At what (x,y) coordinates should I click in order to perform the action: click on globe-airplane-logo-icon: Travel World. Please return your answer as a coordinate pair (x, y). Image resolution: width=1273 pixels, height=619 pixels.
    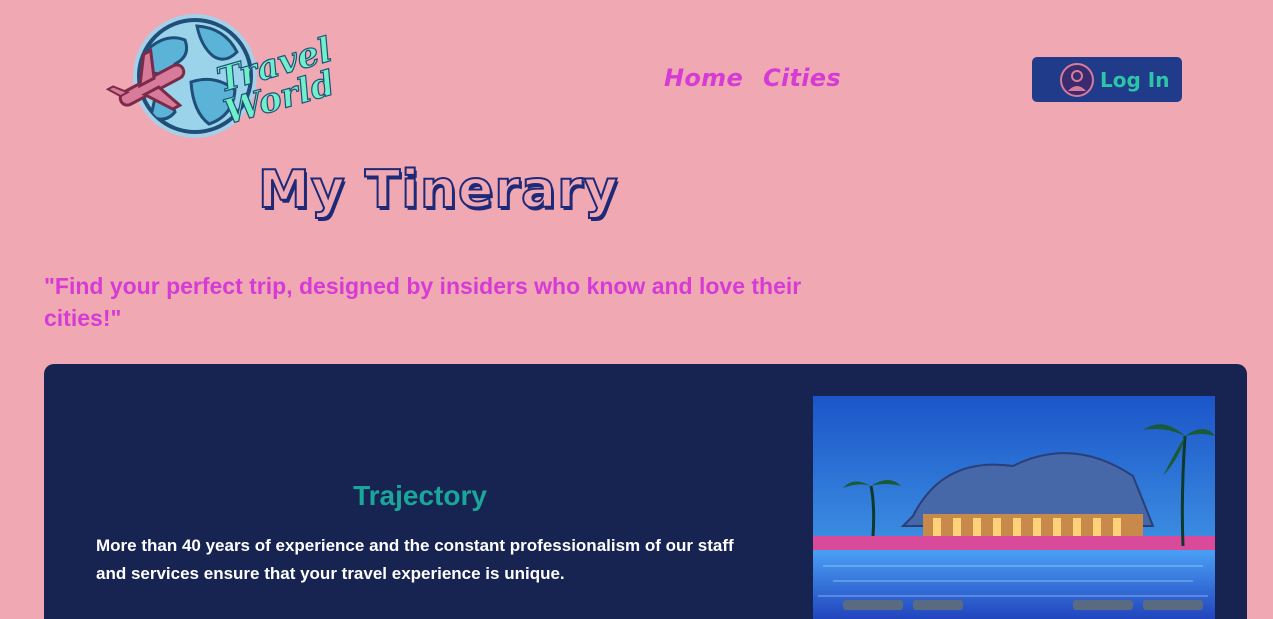
    Looking at the image, I should click on (222, 76).